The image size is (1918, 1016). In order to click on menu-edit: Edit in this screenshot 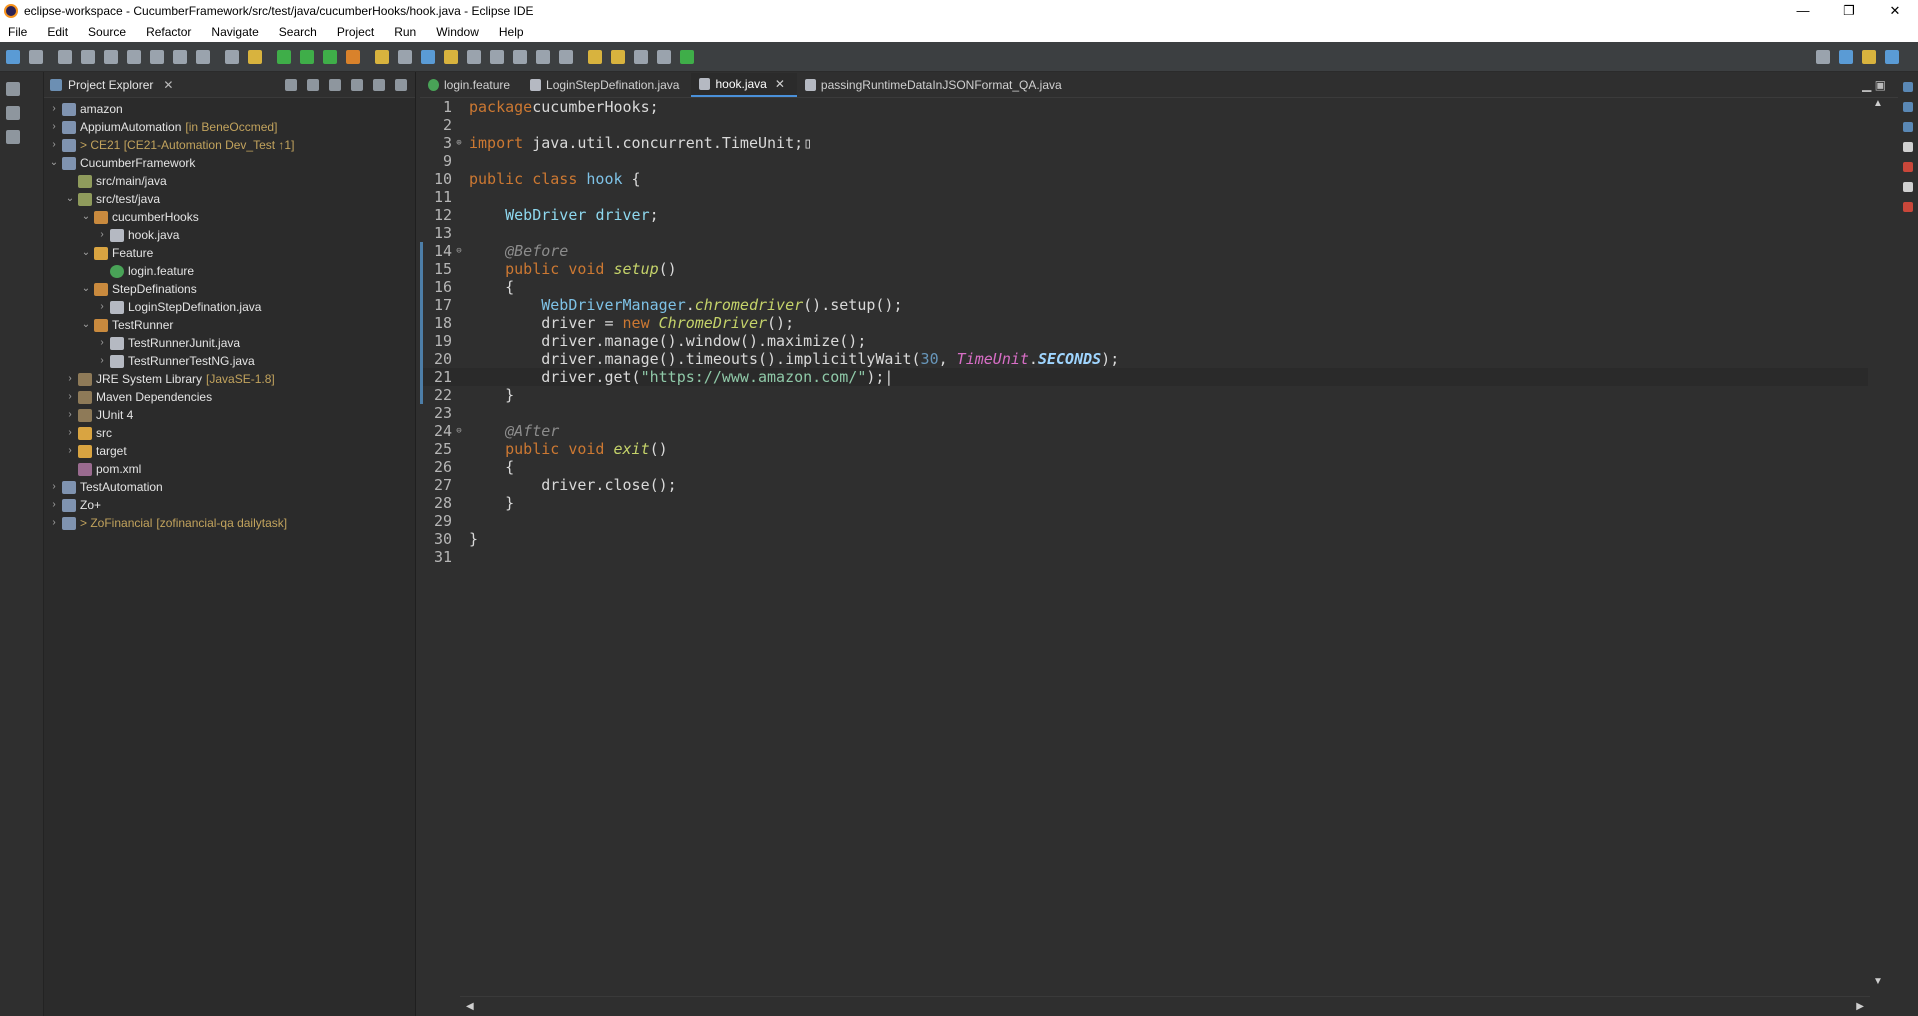, I will do `click(57, 32)`.